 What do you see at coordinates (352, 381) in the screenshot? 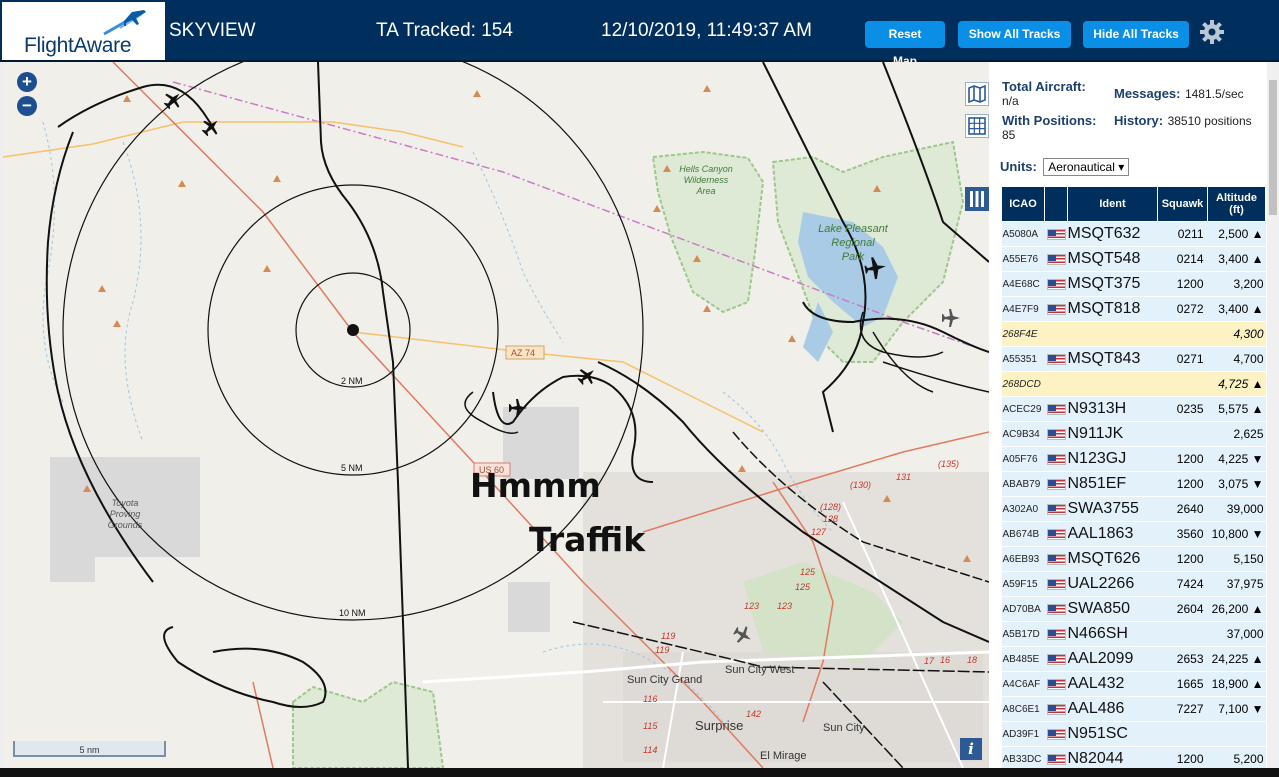
I see `ring-label-2nm: 2 NM` at bounding box center [352, 381].